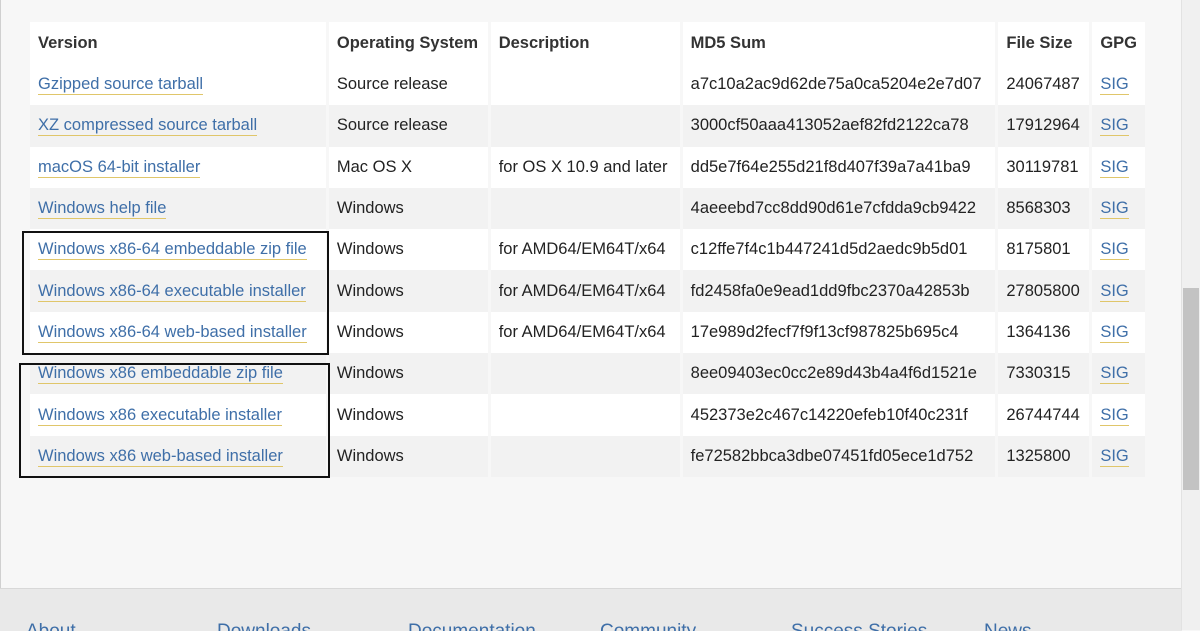 The image size is (1200, 631). Describe the element at coordinates (585, 43) in the screenshot. I see `header-description: Description` at that location.